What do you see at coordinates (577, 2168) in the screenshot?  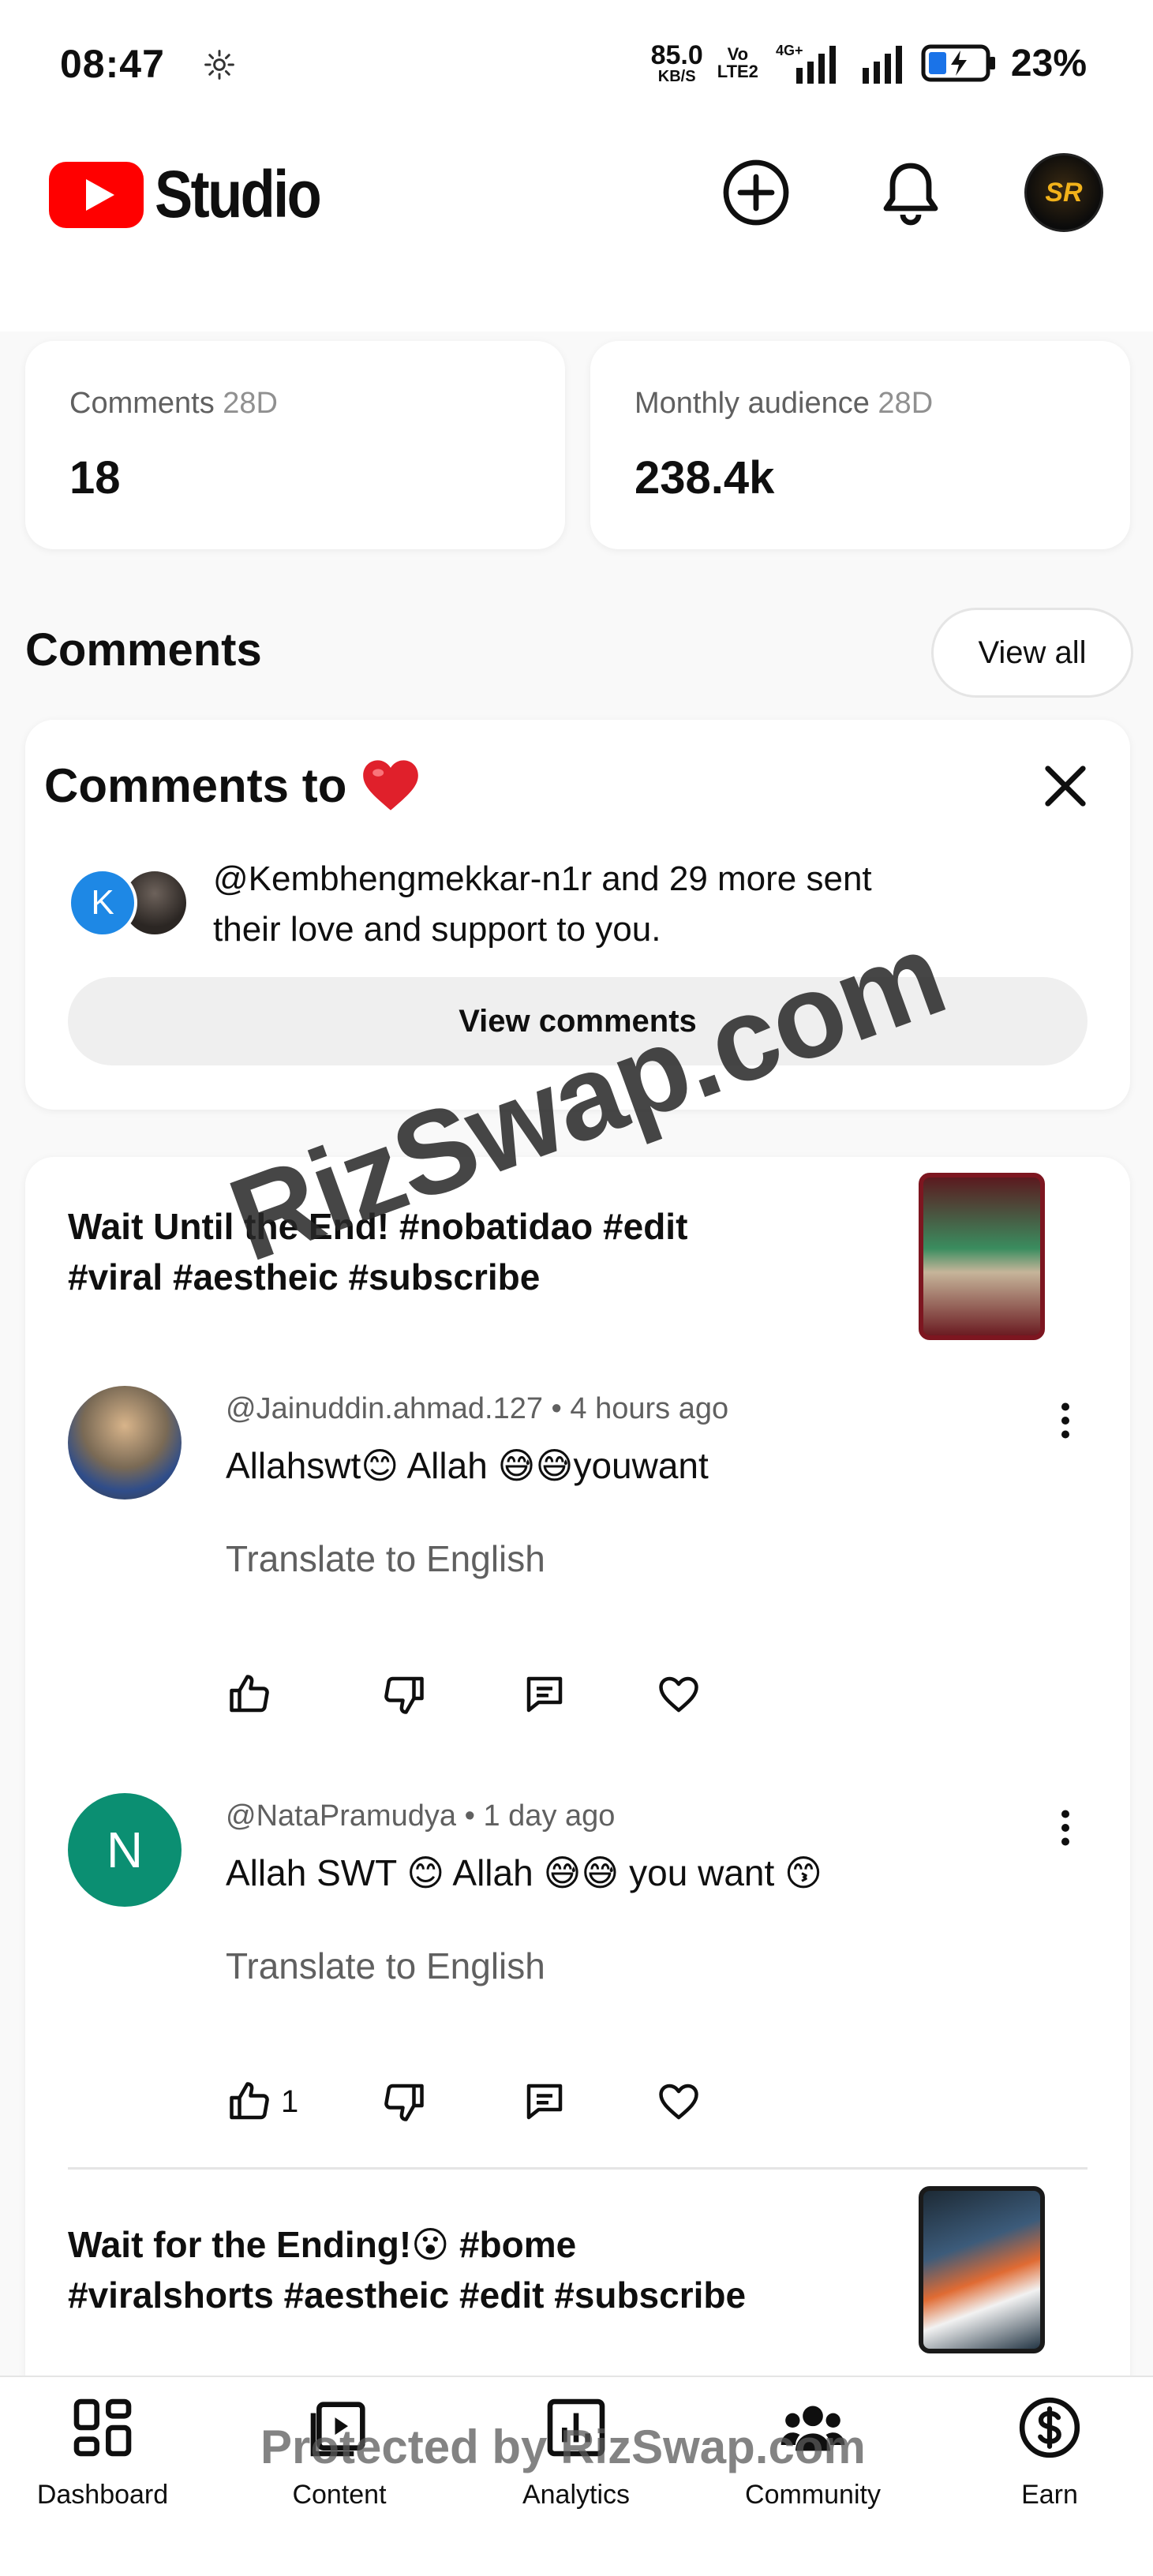 I see `divider` at bounding box center [577, 2168].